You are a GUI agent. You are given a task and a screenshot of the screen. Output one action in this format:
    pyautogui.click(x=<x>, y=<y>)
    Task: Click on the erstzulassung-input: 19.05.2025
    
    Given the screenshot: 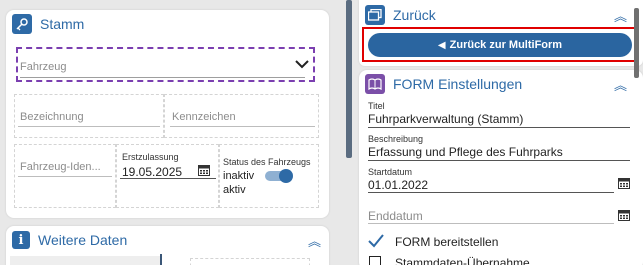 What is the action you would take?
    pyautogui.click(x=152, y=172)
    